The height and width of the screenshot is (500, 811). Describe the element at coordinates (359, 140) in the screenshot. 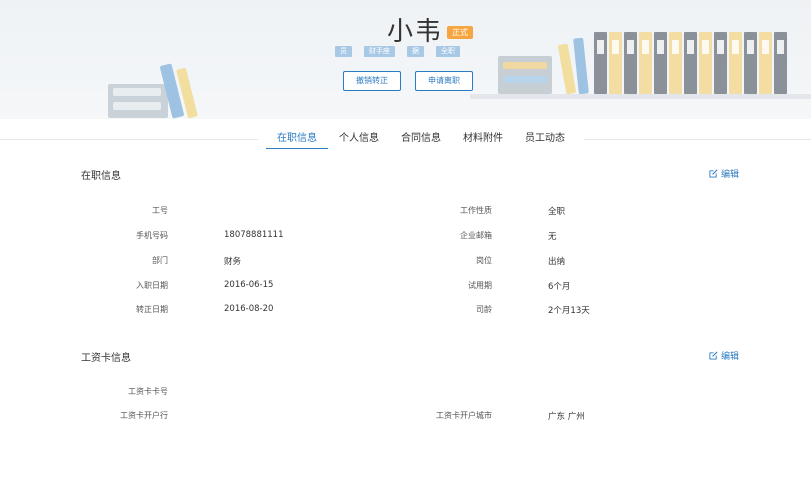

I see `tab-personal-info: 个人信息` at that location.